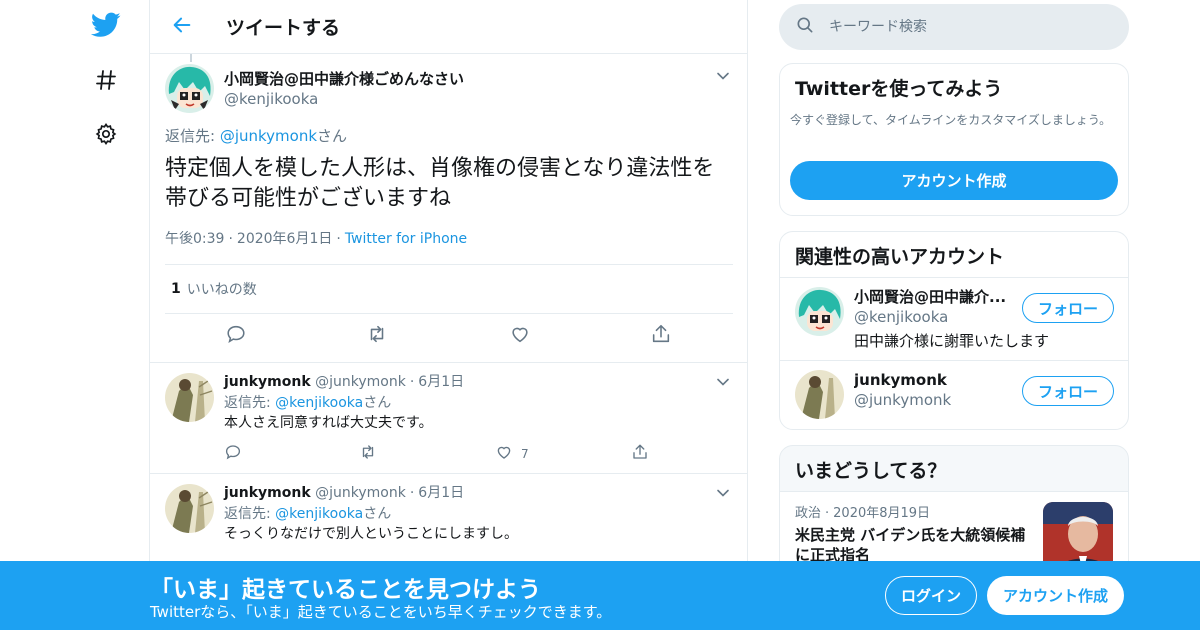 This screenshot has width=1200, height=630. Describe the element at coordinates (964, 27) in the screenshot. I see `search-input` at that location.